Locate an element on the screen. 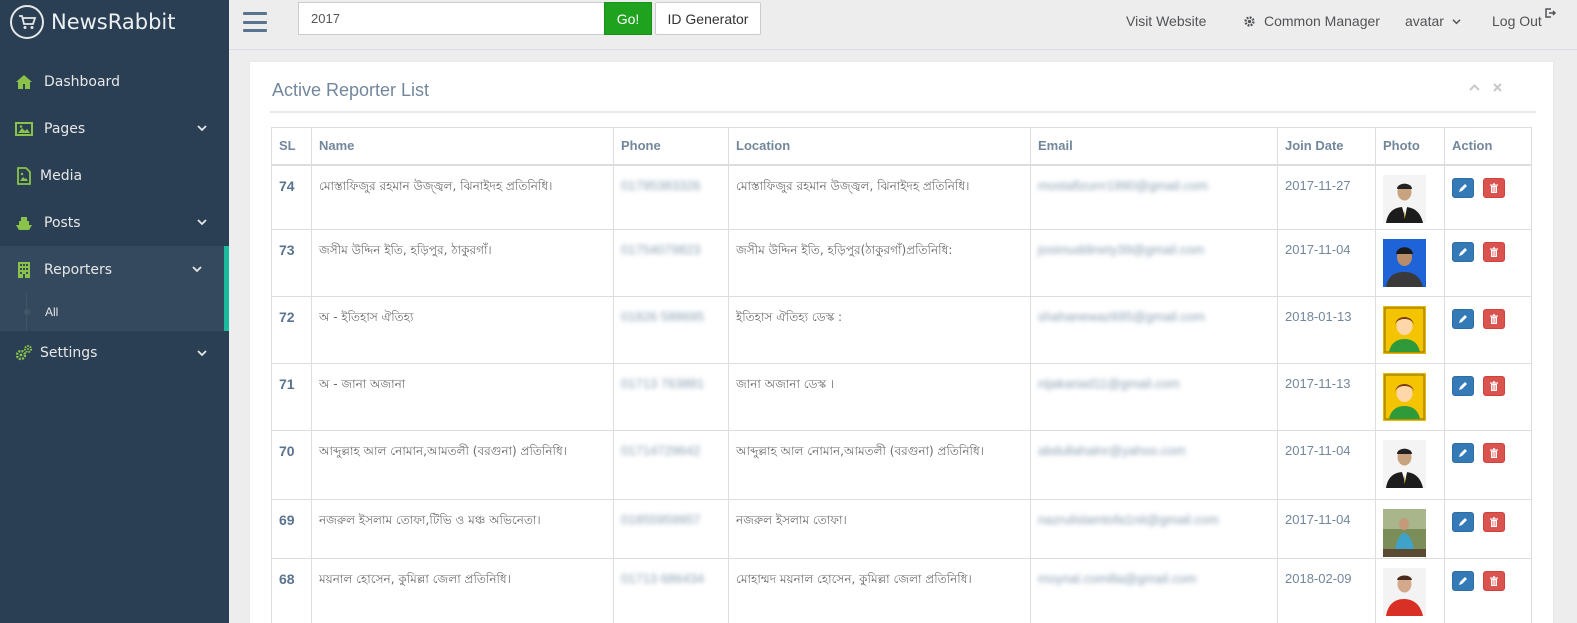 Image resolution: width=1577 pixels, height=623 pixels. sidebar-item-posts: Posts is located at coordinates (114, 222).